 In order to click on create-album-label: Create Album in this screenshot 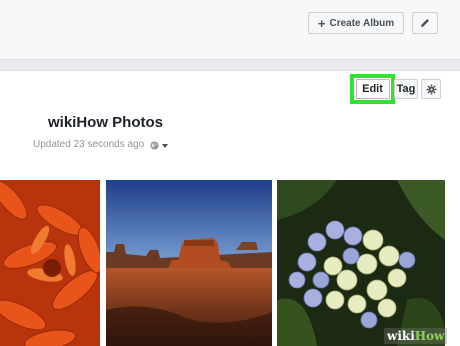, I will do `click(362, 23)`.